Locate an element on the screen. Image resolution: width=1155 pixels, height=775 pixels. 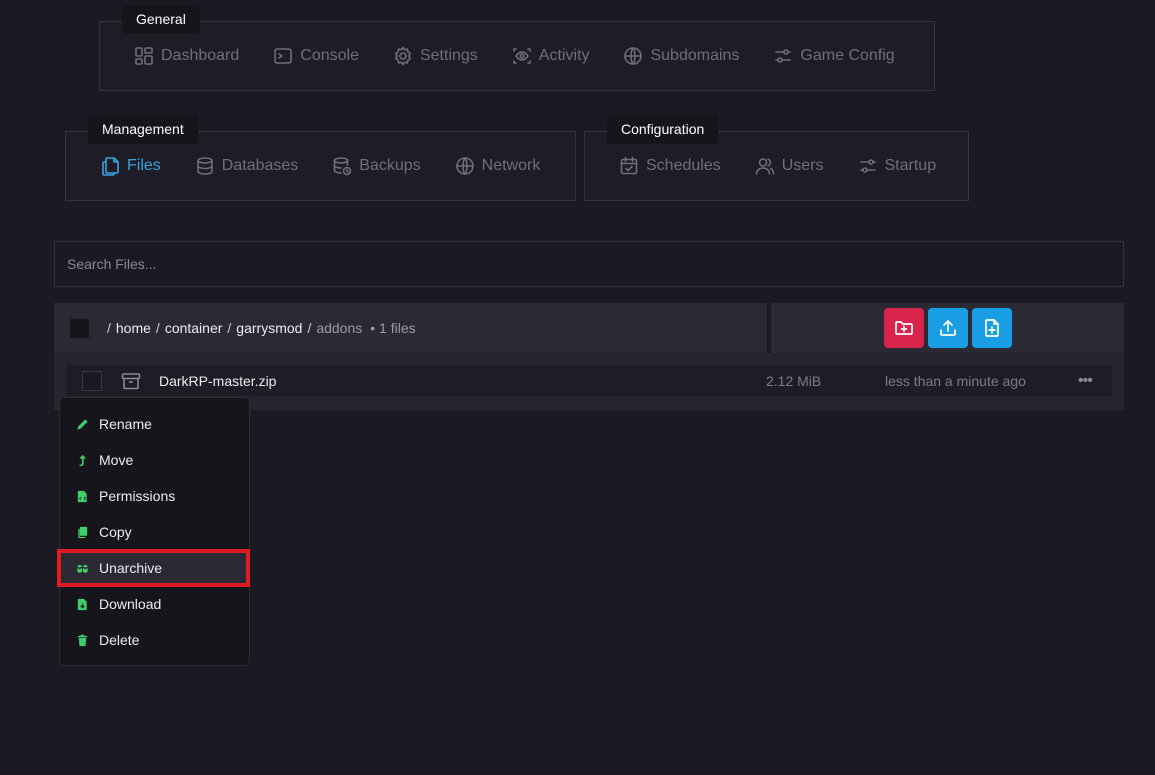
menu-item-label: Copy is located at coordinates (115, 532).